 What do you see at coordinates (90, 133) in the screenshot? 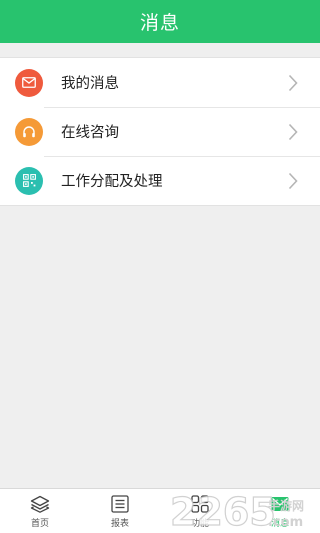
I see `menu-item-label: 在线咨询` at bounding box center [90, 133].